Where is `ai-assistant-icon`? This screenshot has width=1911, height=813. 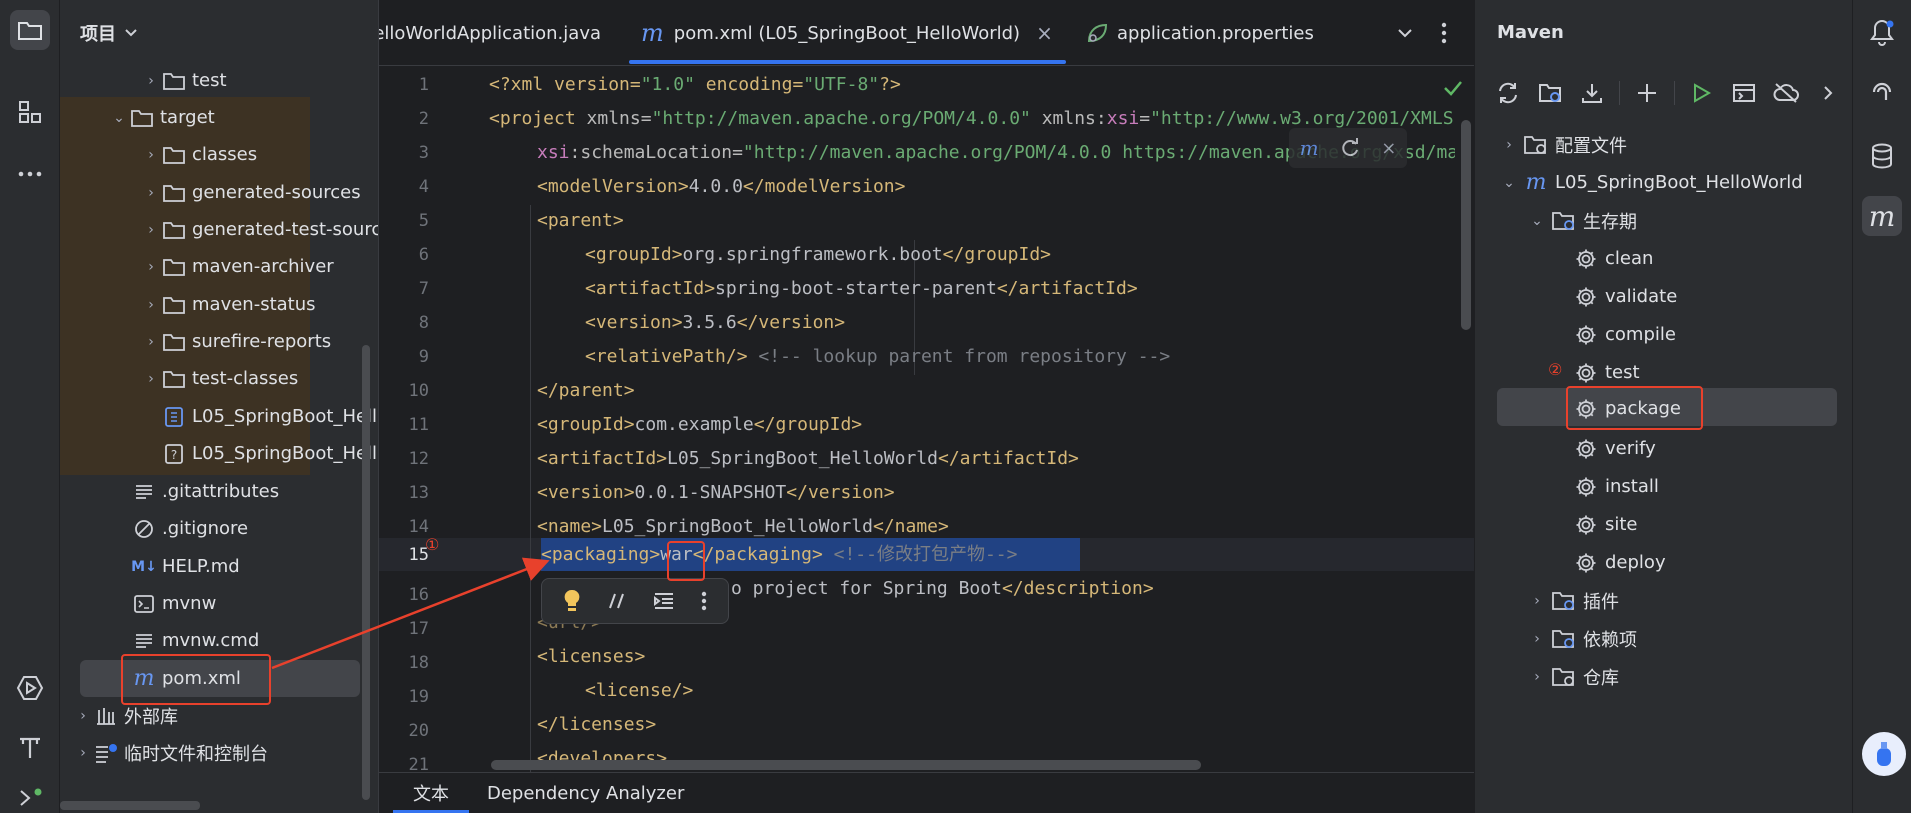
ai-assistant-icon is located at coordinates (1882, 92).